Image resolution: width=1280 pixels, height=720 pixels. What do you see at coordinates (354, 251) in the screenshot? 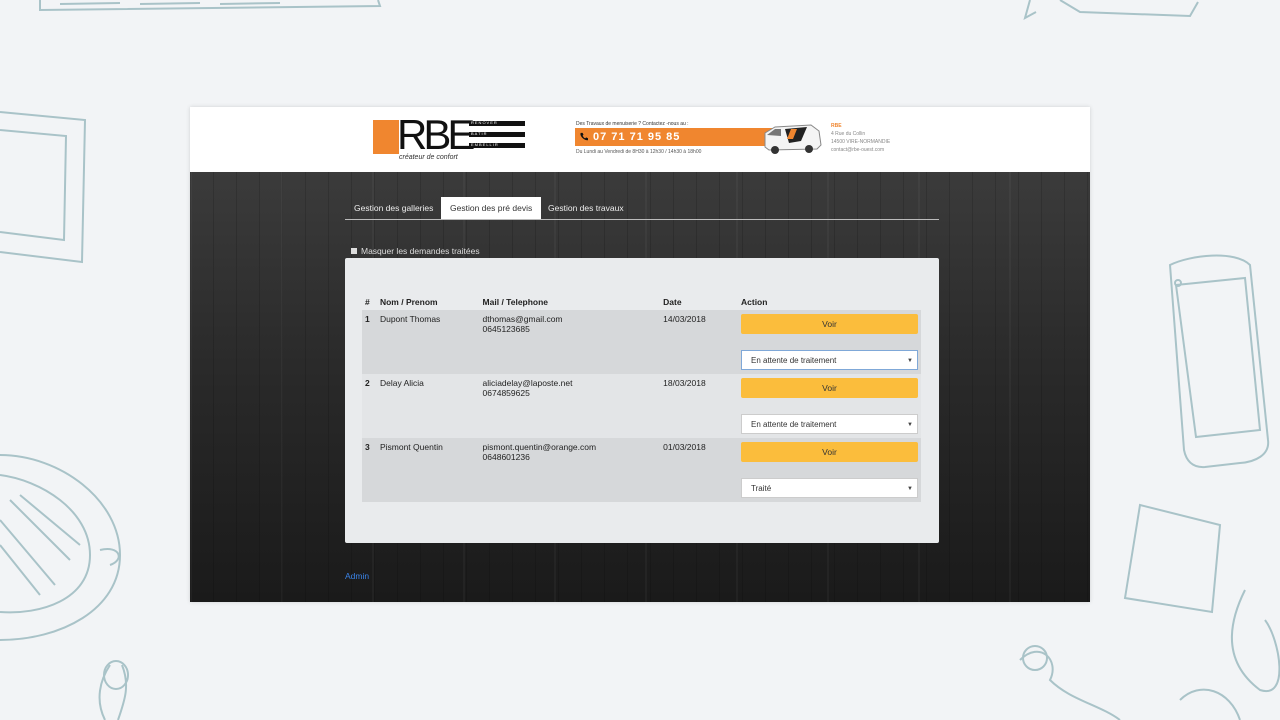
I see `hide-processed-checkbox` at bounding box center [354, 251].